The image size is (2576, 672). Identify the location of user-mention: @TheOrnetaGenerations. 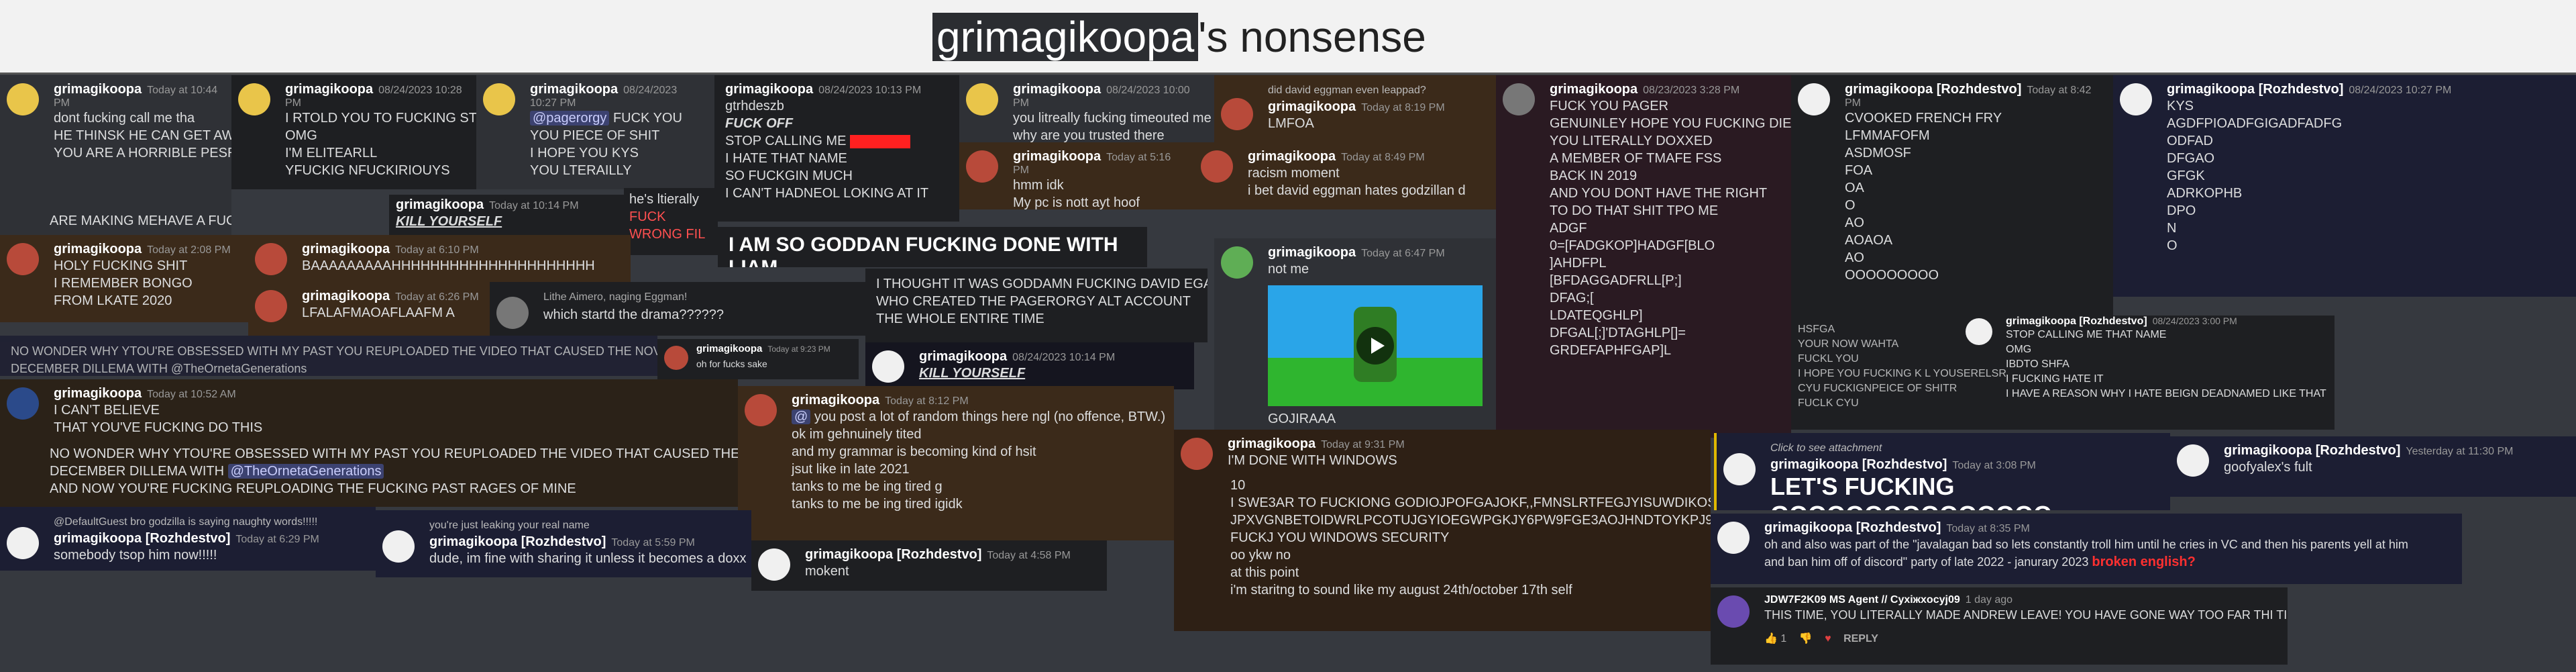
(305, 471).